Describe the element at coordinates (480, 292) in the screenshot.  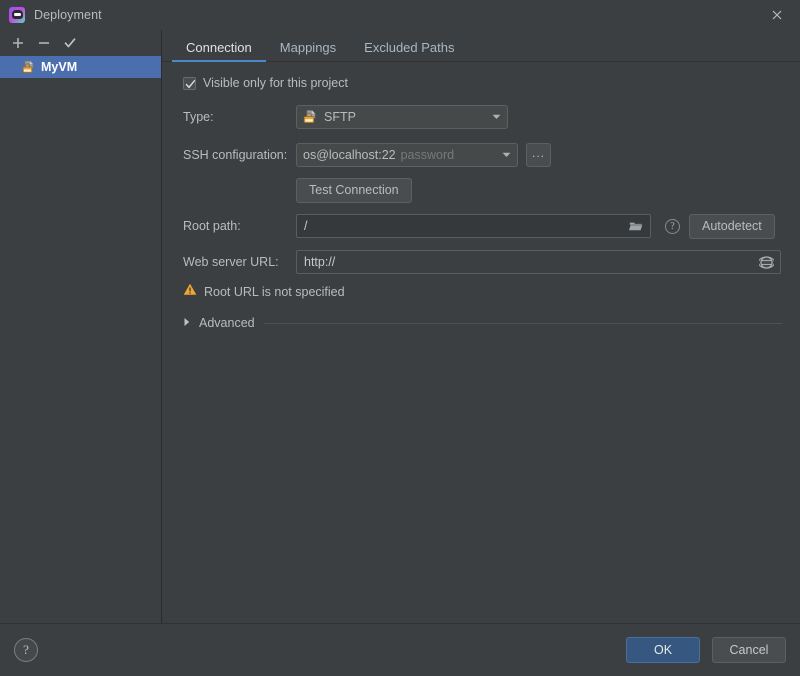
I see `root-url-warning: Root URL is not specified` at that location.